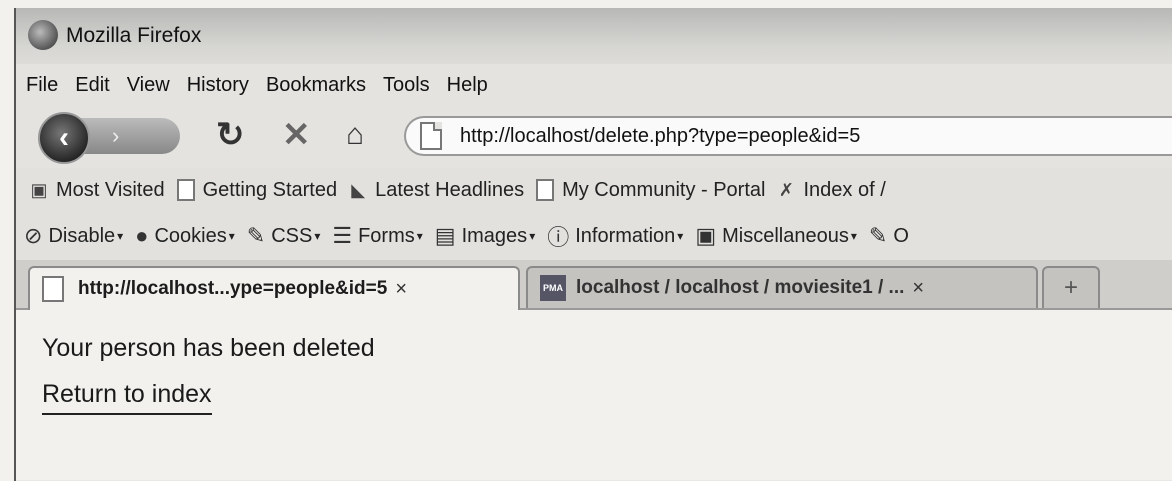 Image resolution: width=1172 pixels, height=481 pixels. What do you see at coordinates (553, 288) in the screenshot?
I see `phpmyadmin-icon: PMA` at bounding box center [553, 288].